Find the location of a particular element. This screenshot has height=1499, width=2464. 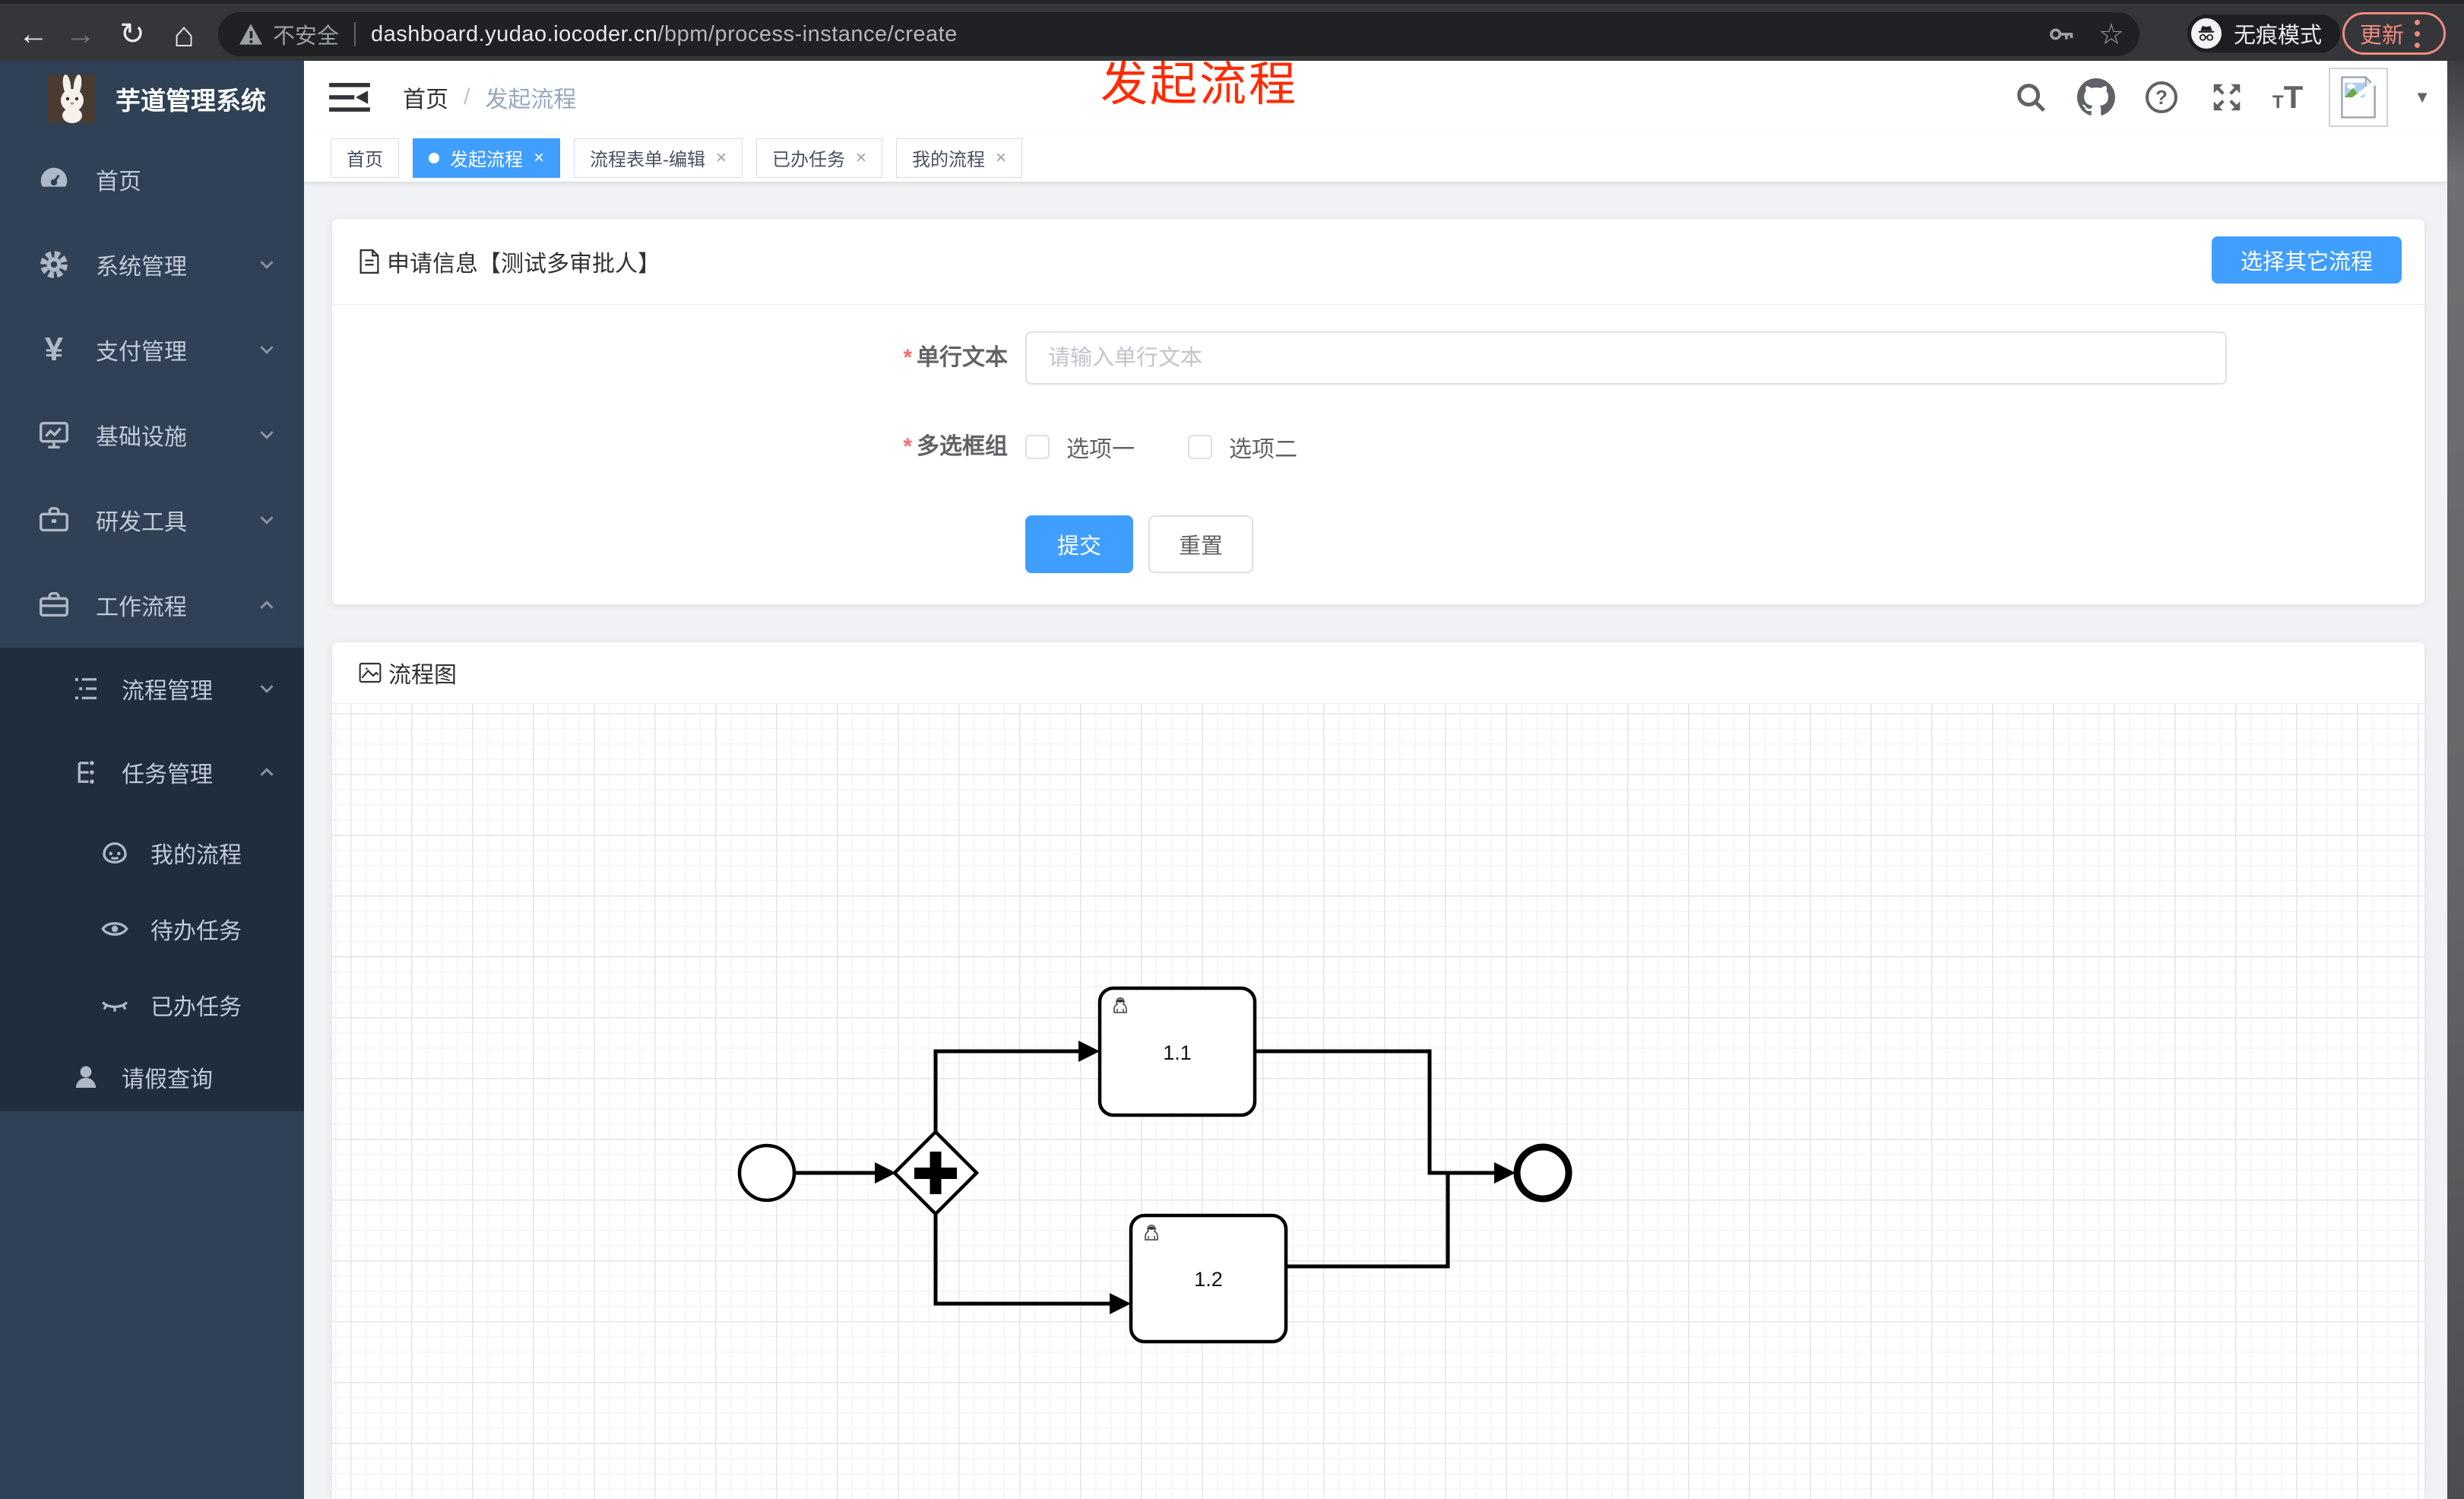

sidebar-item-label: 基础设施 is located at coordinates (141, 437).